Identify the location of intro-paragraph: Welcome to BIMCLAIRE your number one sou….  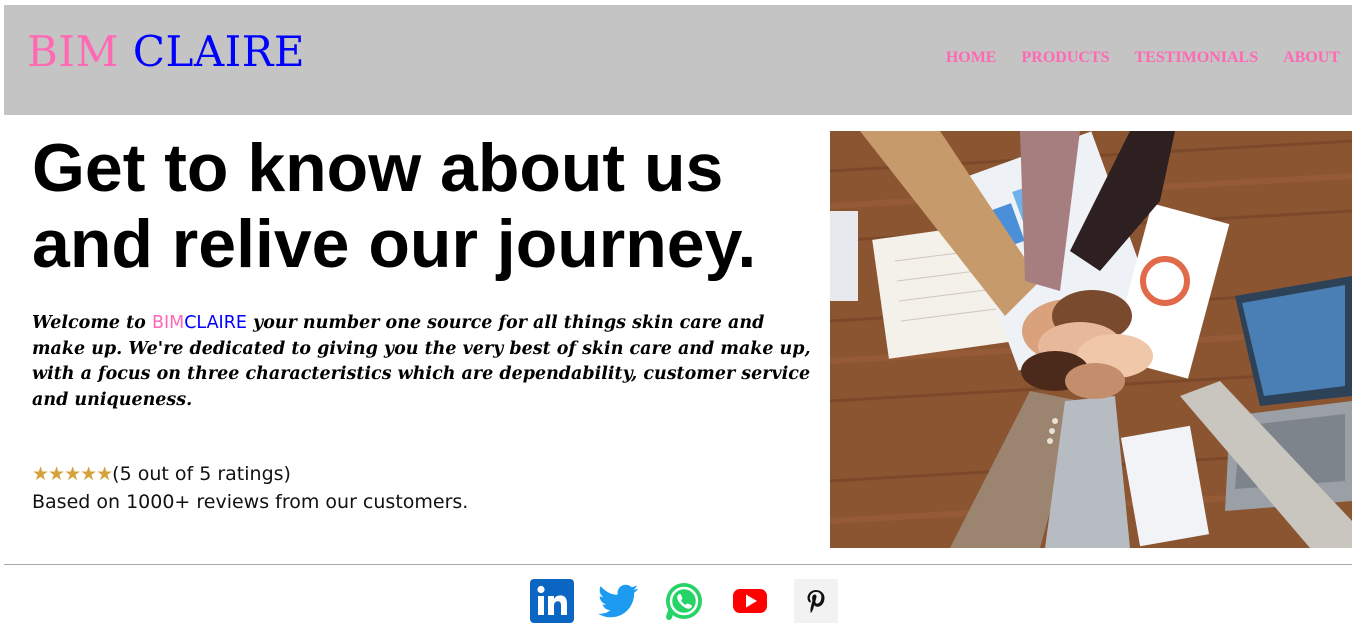
(422, 362).